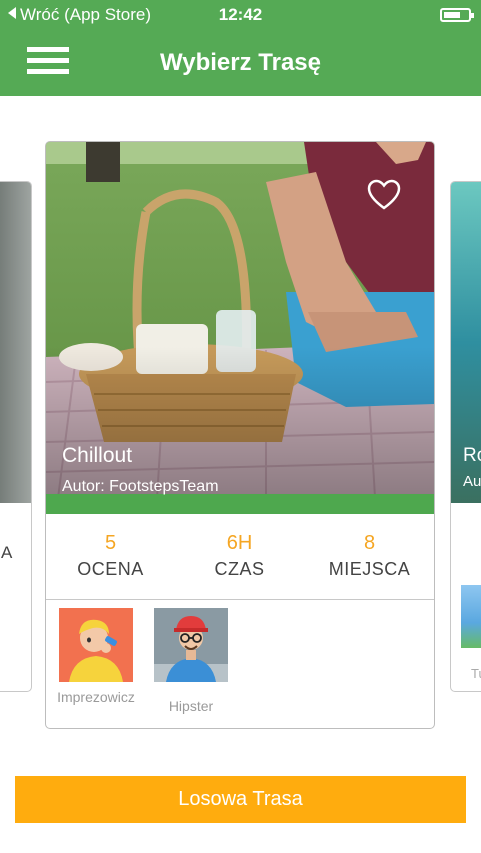 This screenshot has height=853, width=481. I want to click on route-name: Chillout, so click(97, 455).